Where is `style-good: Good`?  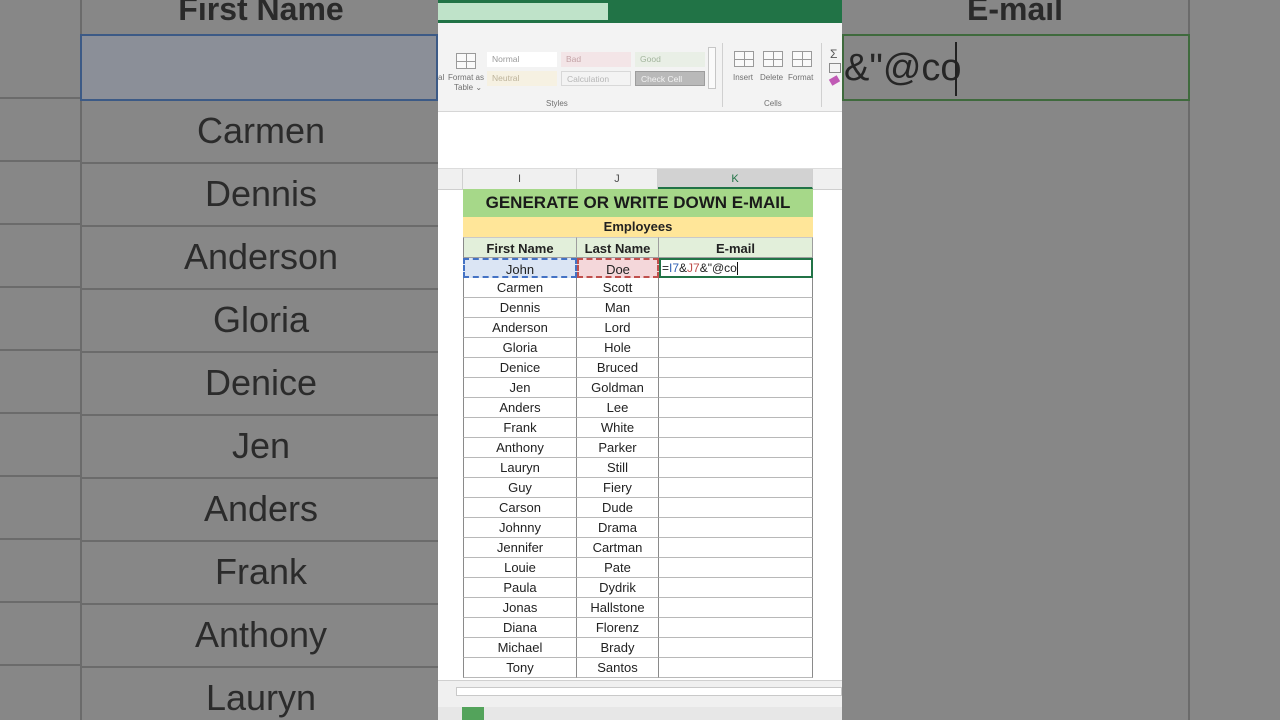
style-good: Good is located at coordinates (670, 59).